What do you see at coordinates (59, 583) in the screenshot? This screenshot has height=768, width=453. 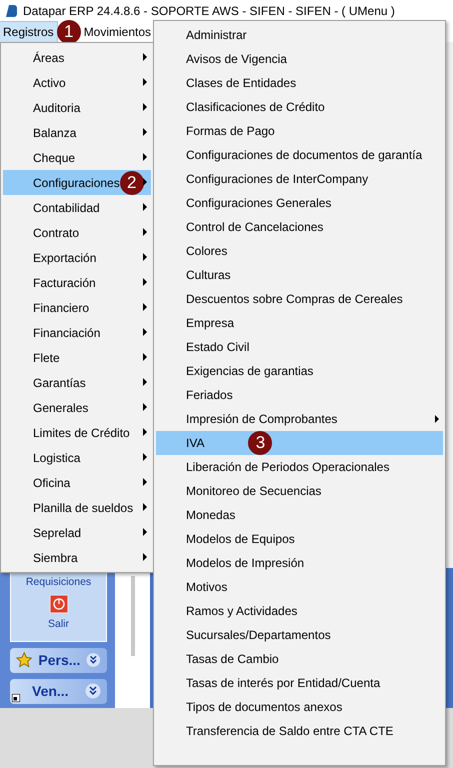 I see `shortcut-link: Requisiciones` at bounding box center [59, 583].